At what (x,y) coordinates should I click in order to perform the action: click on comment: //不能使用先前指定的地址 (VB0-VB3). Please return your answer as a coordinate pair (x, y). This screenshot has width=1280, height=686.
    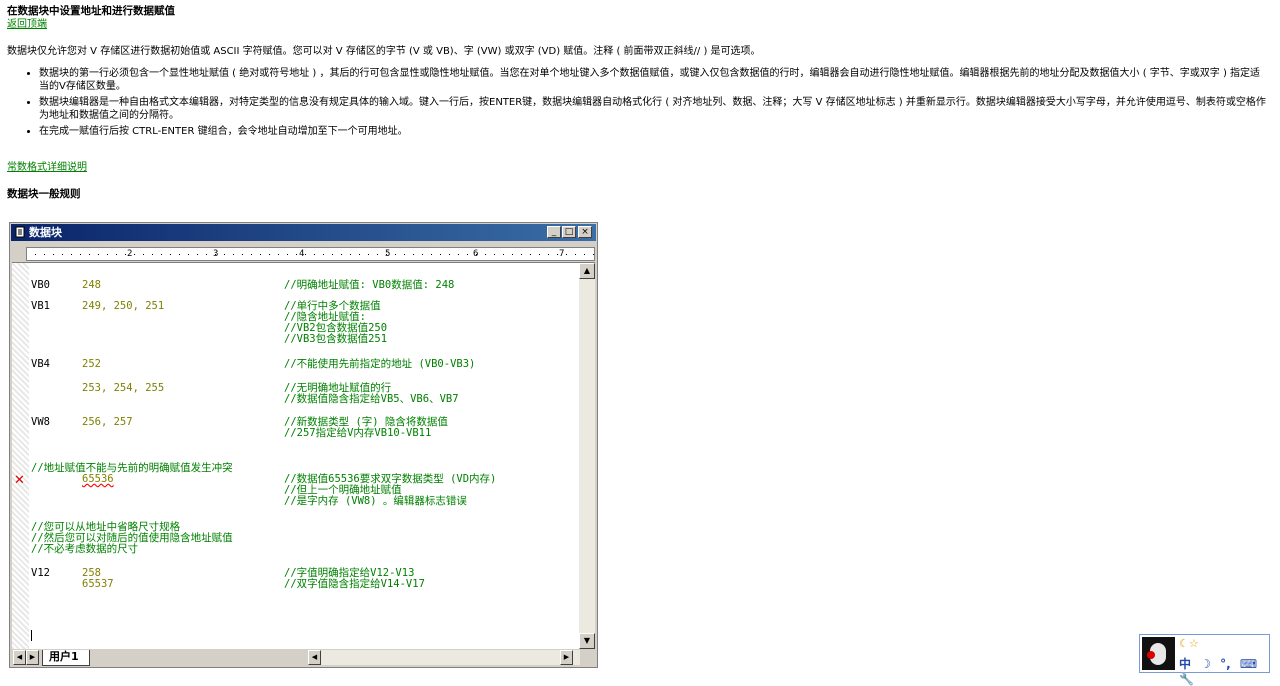
    Looking at the image, I should click on (380, 364).